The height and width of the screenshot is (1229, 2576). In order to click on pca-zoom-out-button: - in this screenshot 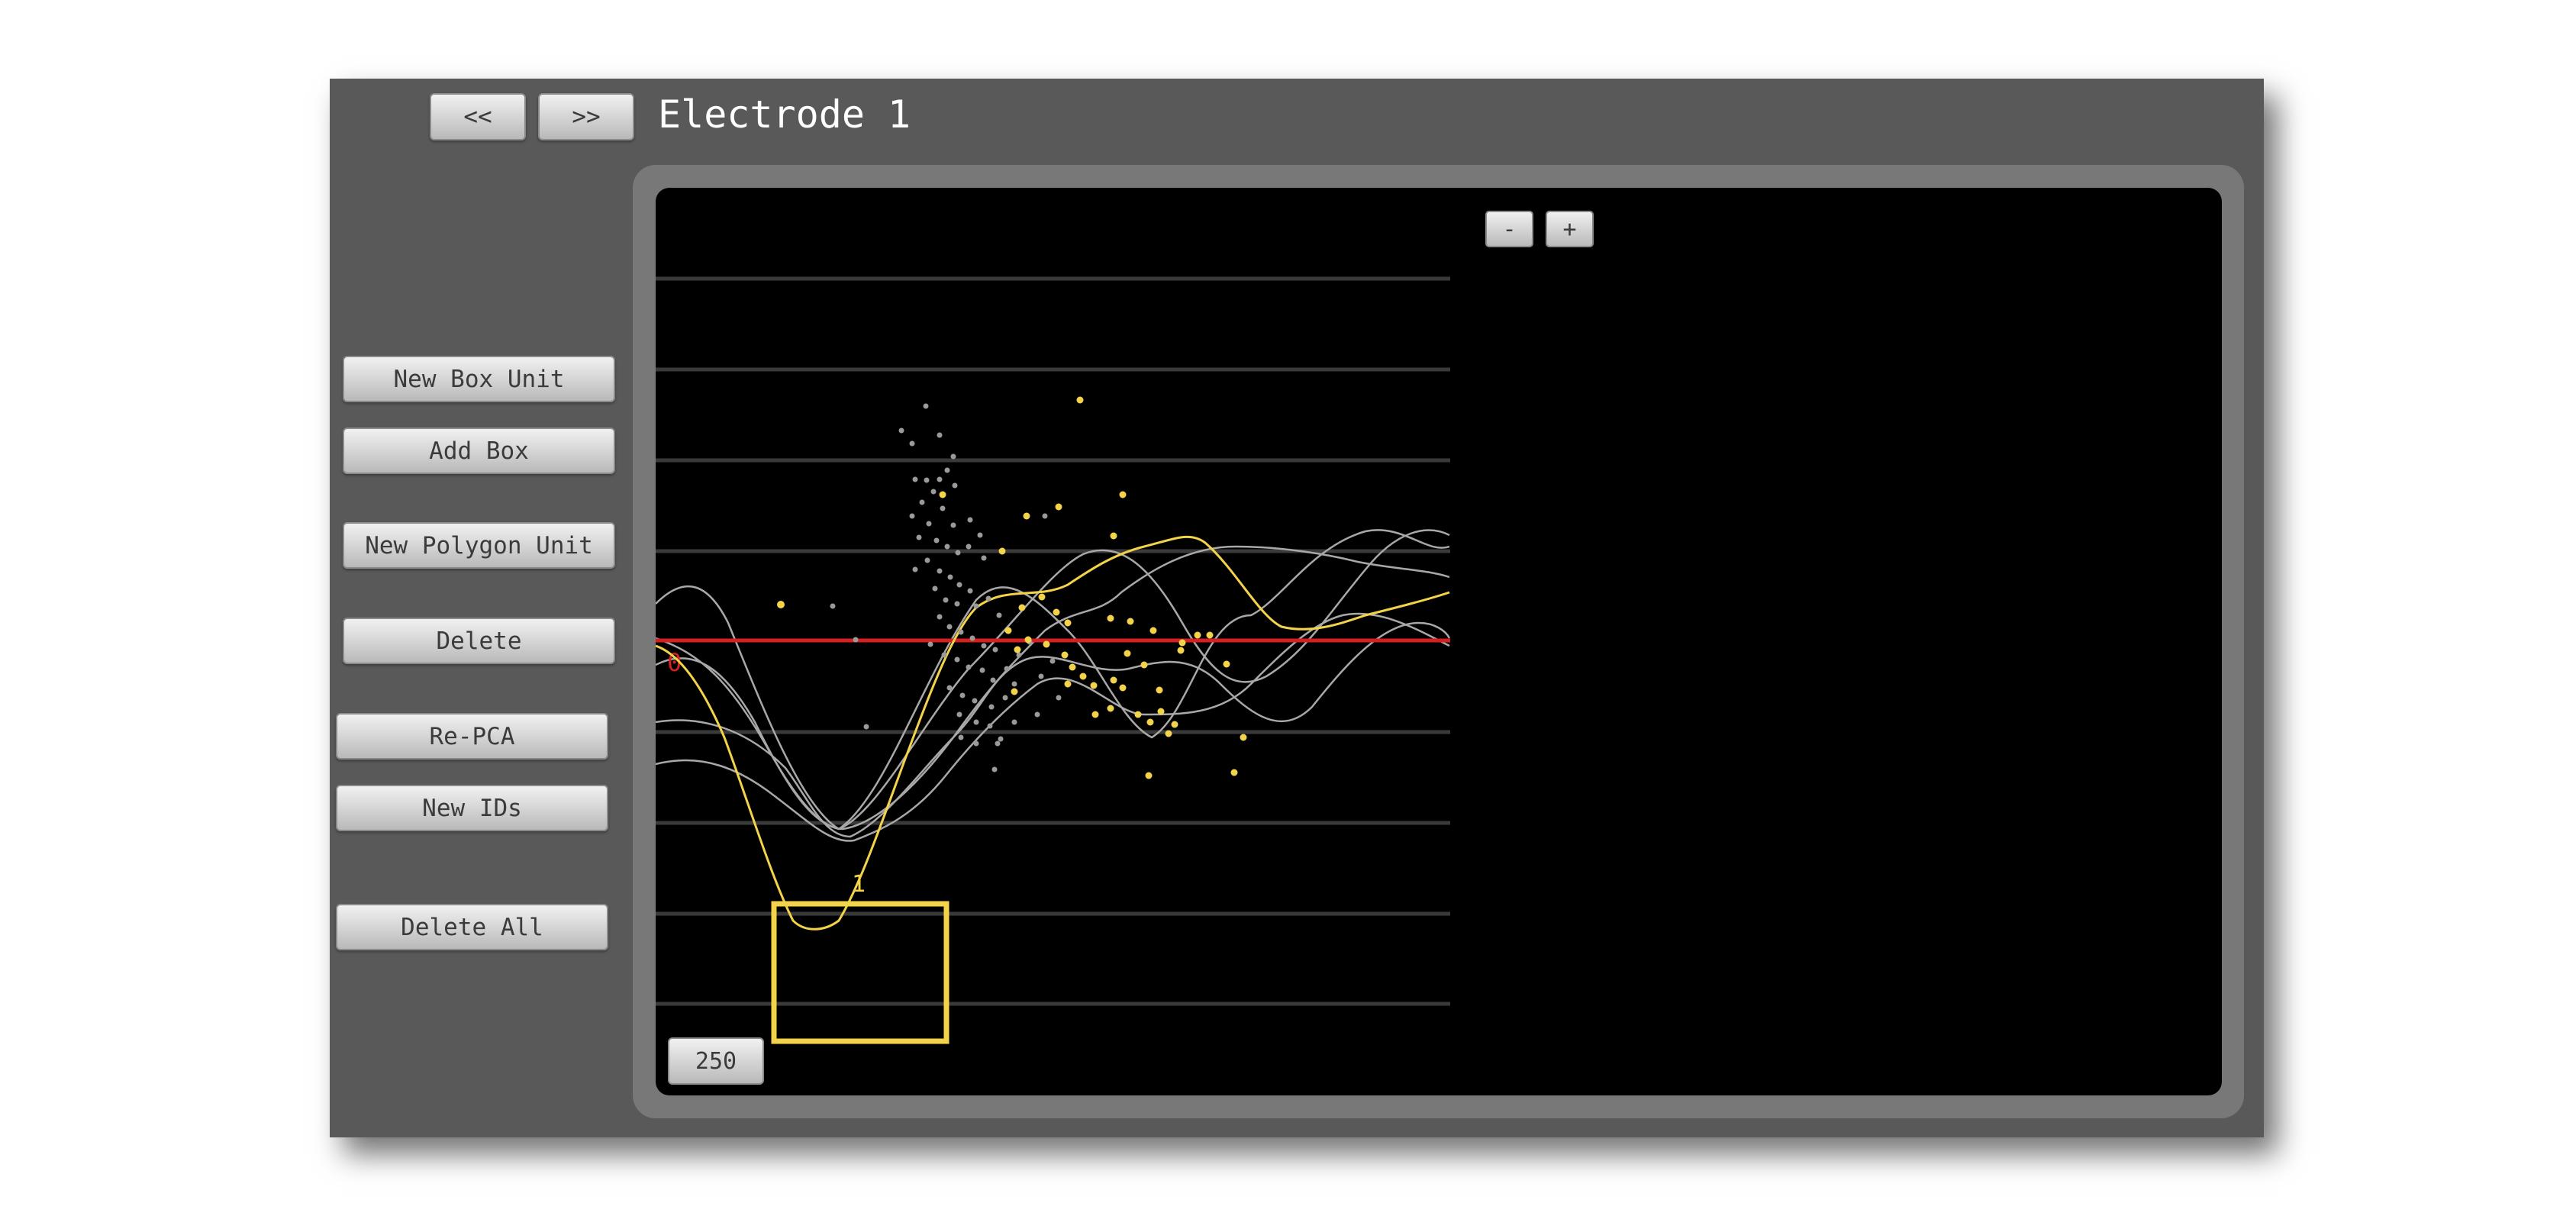, I will do `click(1509, 229)`.